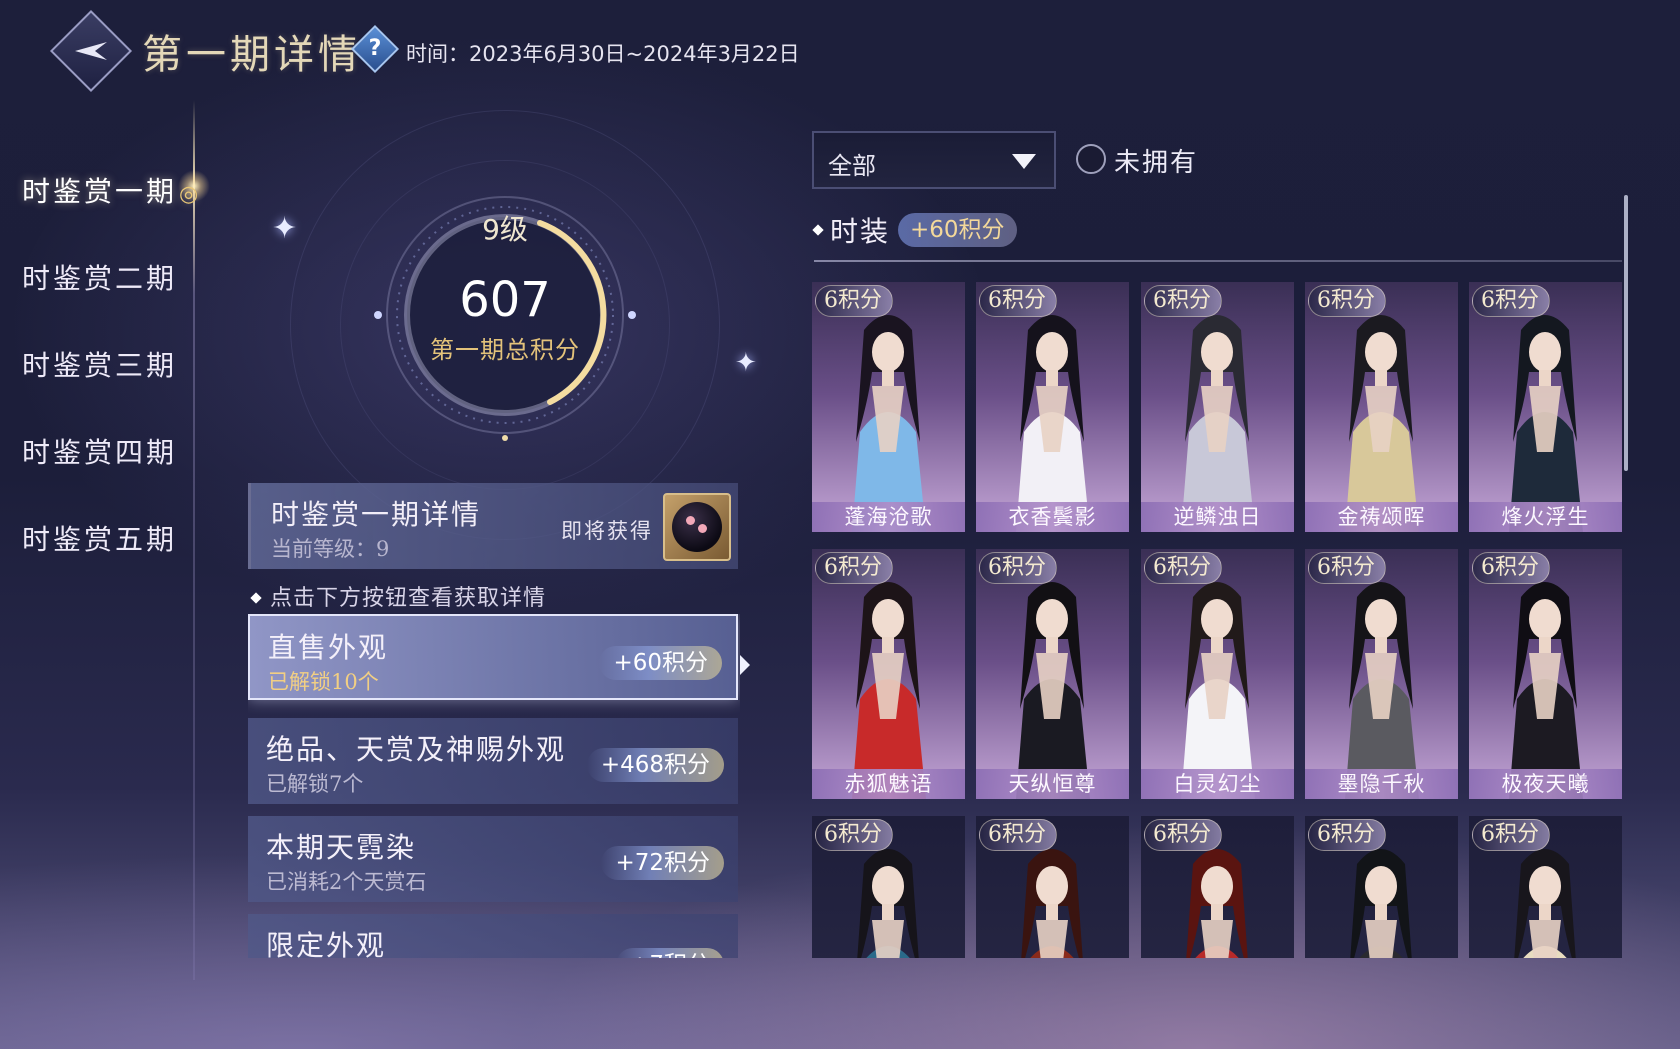 Image resolution: width=1680 pixels, height=1049 pixels. I want to click on outfit-card: 6积分极夜天曦, so click(1545, 674).